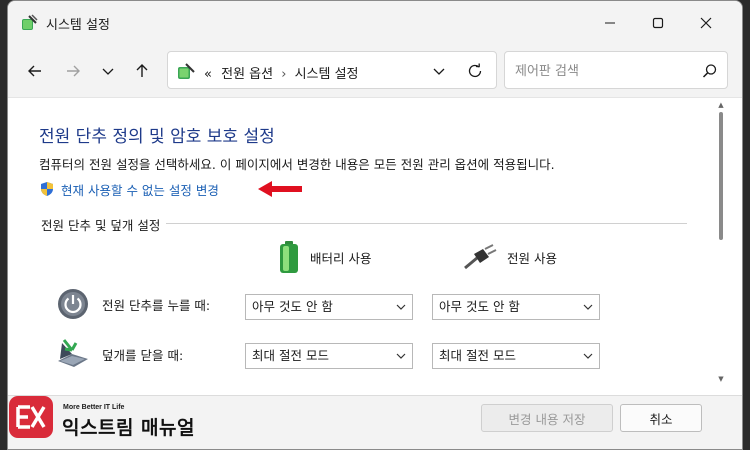  I want to click on close-icon, so click(706, 23).